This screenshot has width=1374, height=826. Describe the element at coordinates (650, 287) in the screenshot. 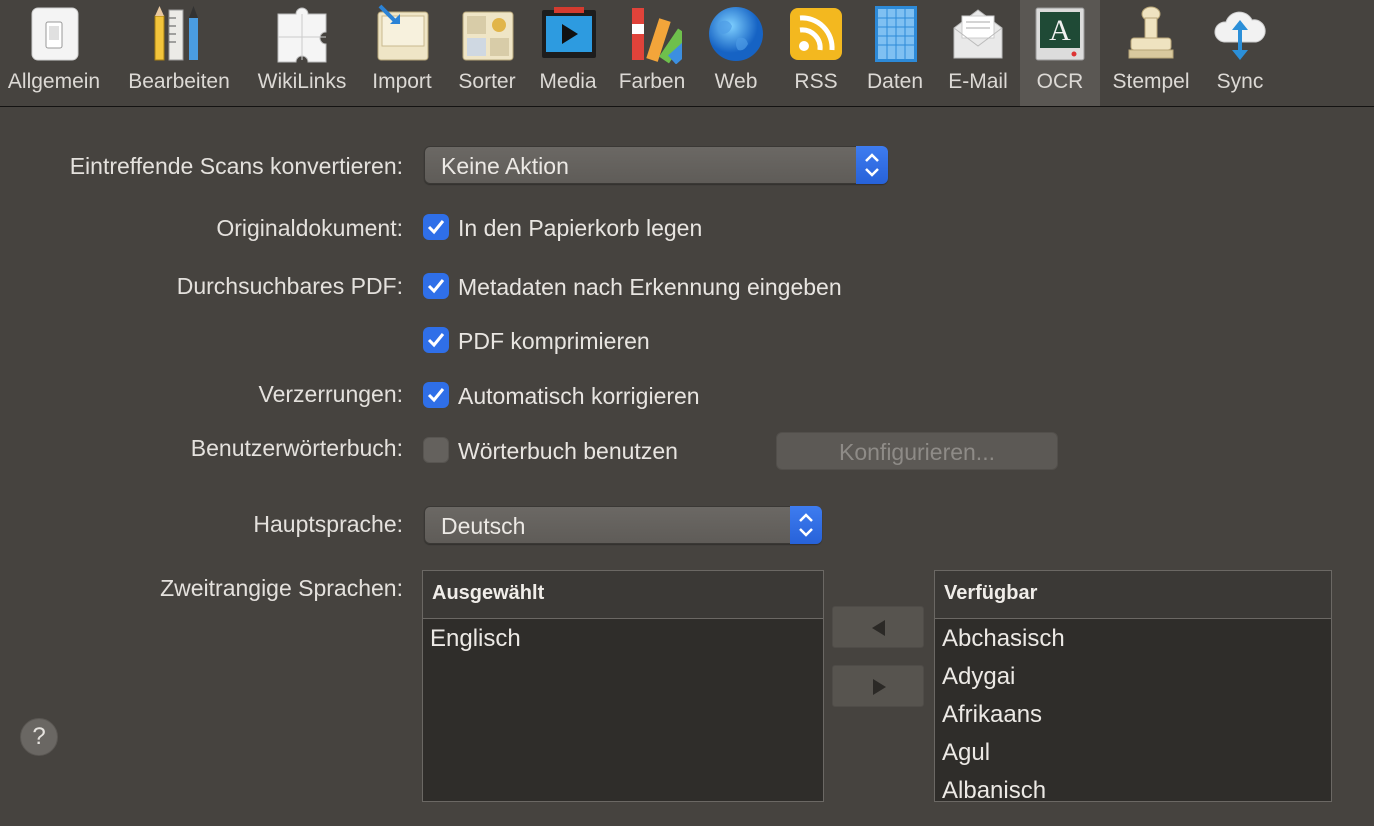

I see `metadata-checkbox-label: Metadaten nach Erkennung eingeben` at that location.